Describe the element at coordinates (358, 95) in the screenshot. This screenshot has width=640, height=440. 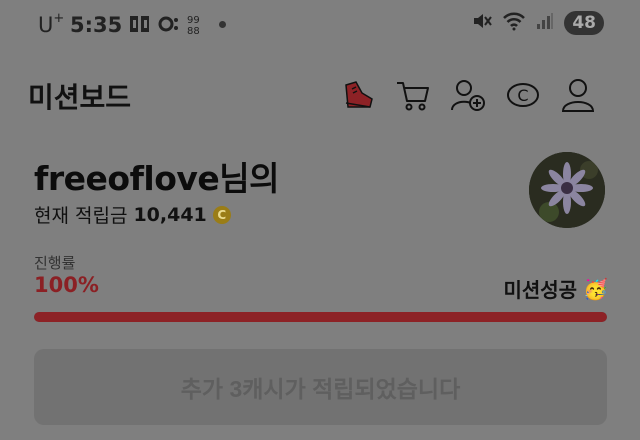
I see `shoe-icon` at that location.